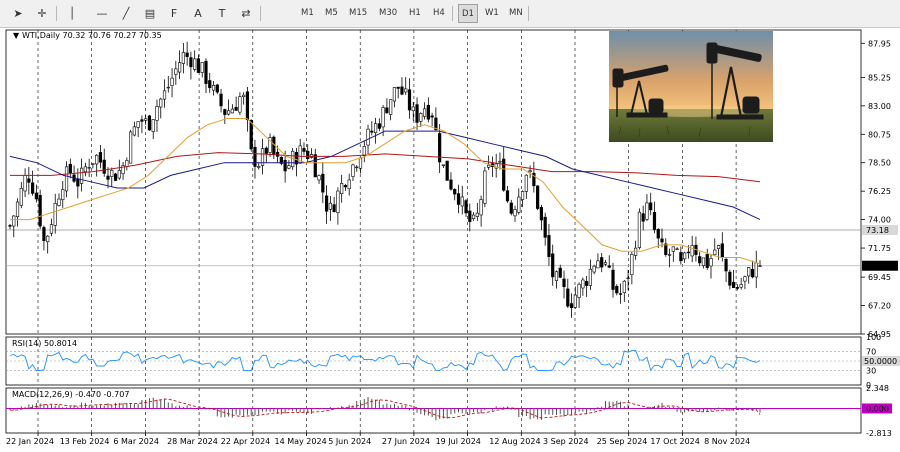 Image resolution: width=900 pixels, height=452 pixels. What do you see at coordinates (727, 441) in the screenshot?
I see `date-label: 8 Nov 2024` at bounding box center [727, 441].